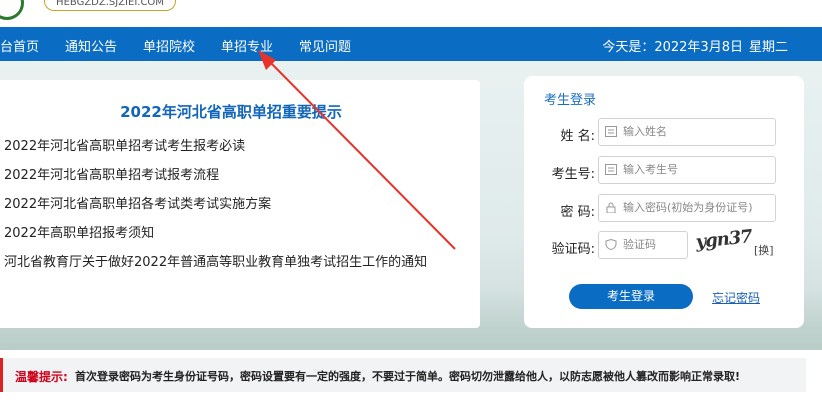 The image size is (822, 400). What do you see at coordinates (577, 212) in the screenshot?
I see `password-label: 密 码:` at bounding box center [577, 212].